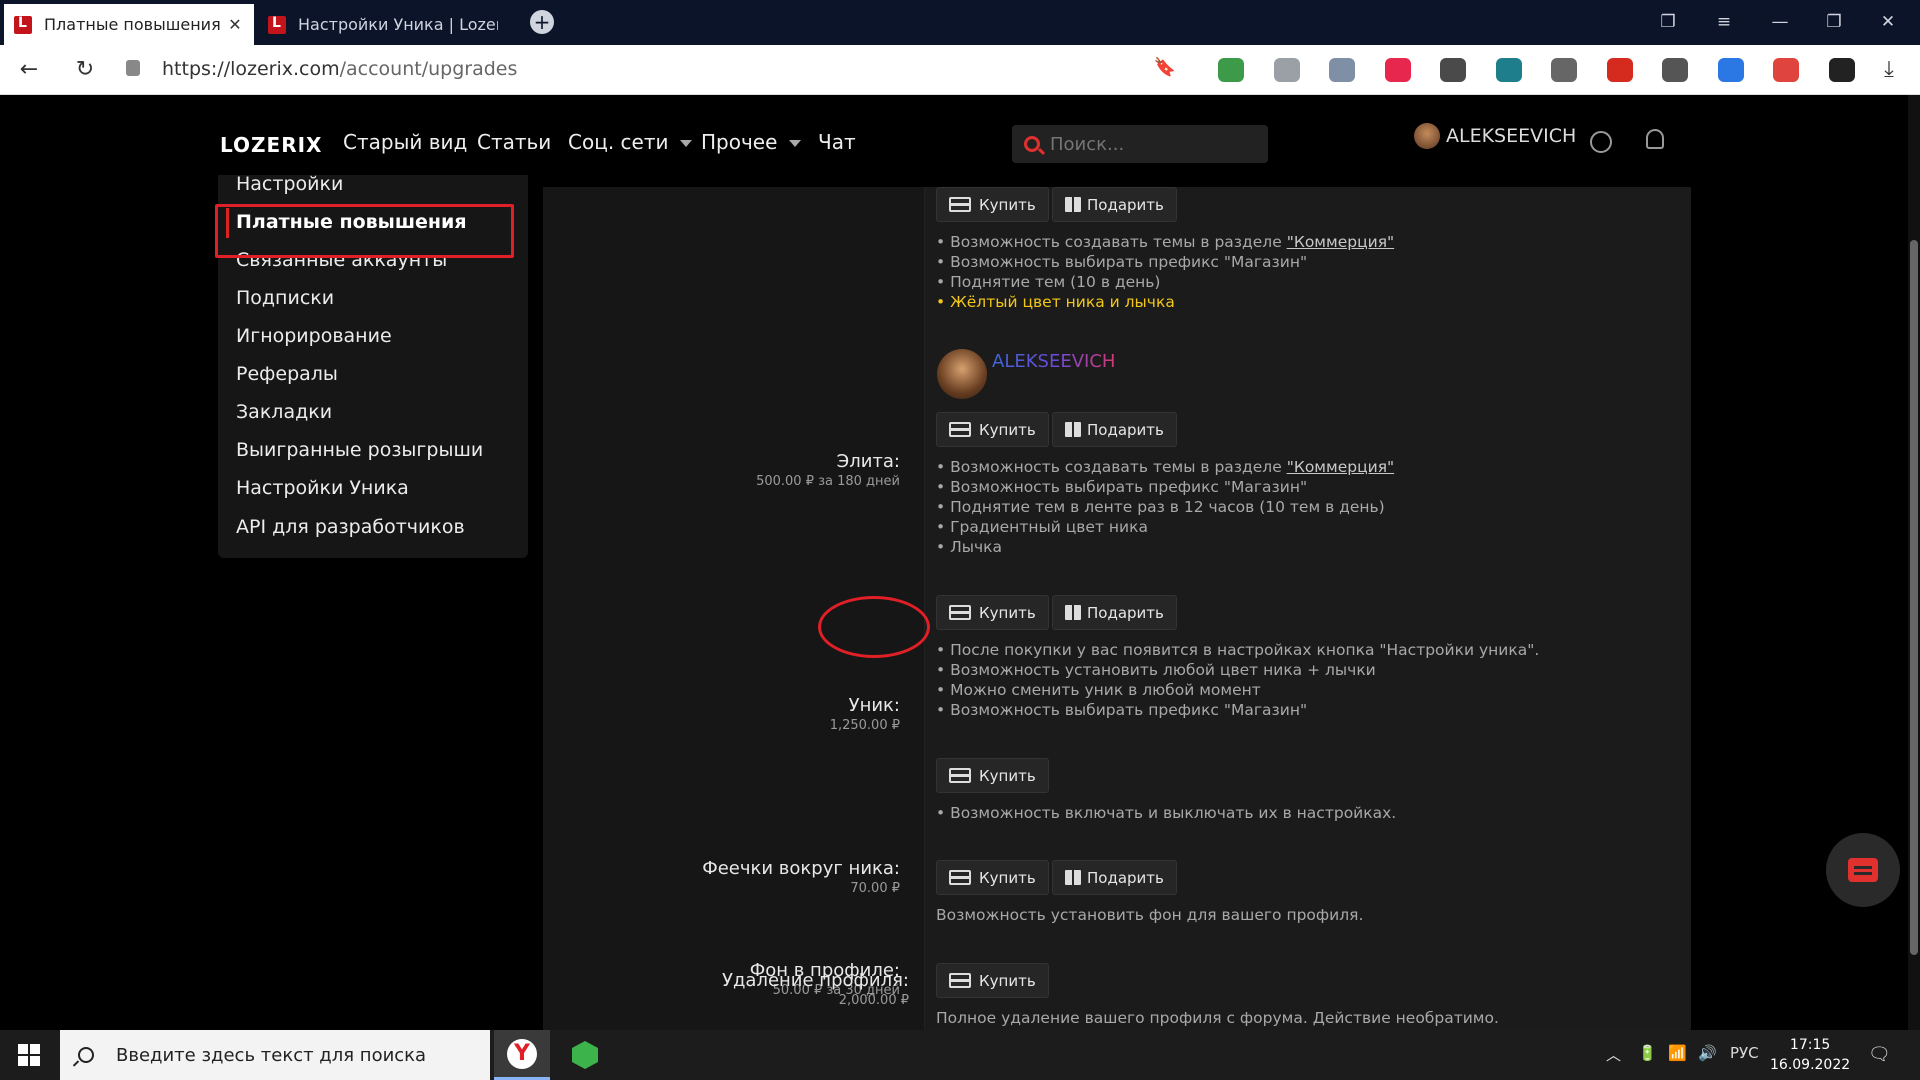  I want to click on taskbar-yandex-browser: Y, so click(522, 1055).